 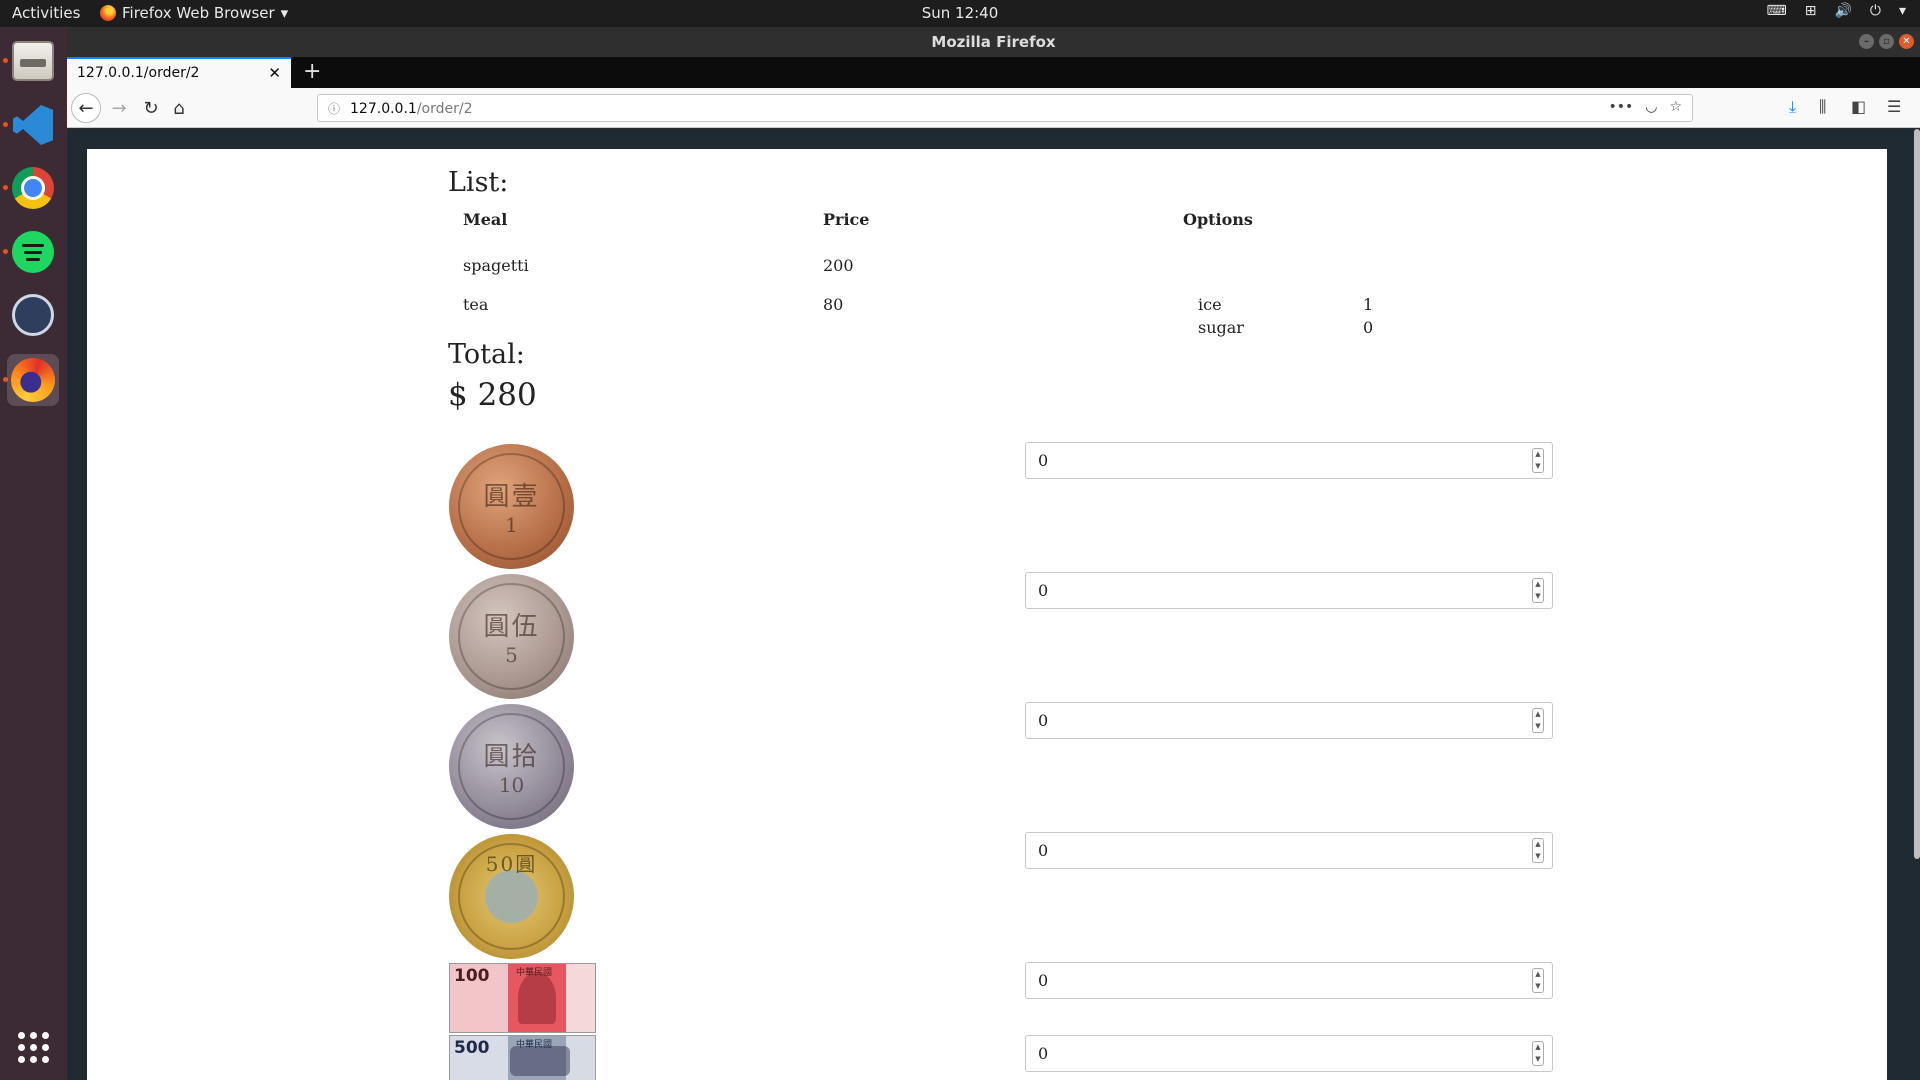 I want to click on option-name: sugar, so click(x=1221, y=327).